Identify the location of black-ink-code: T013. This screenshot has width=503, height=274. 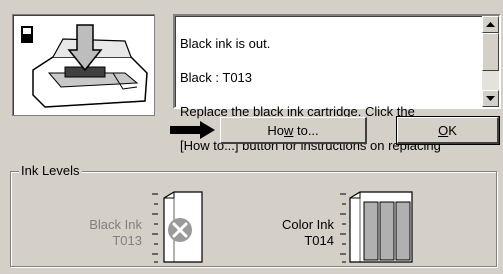
(127, 240).